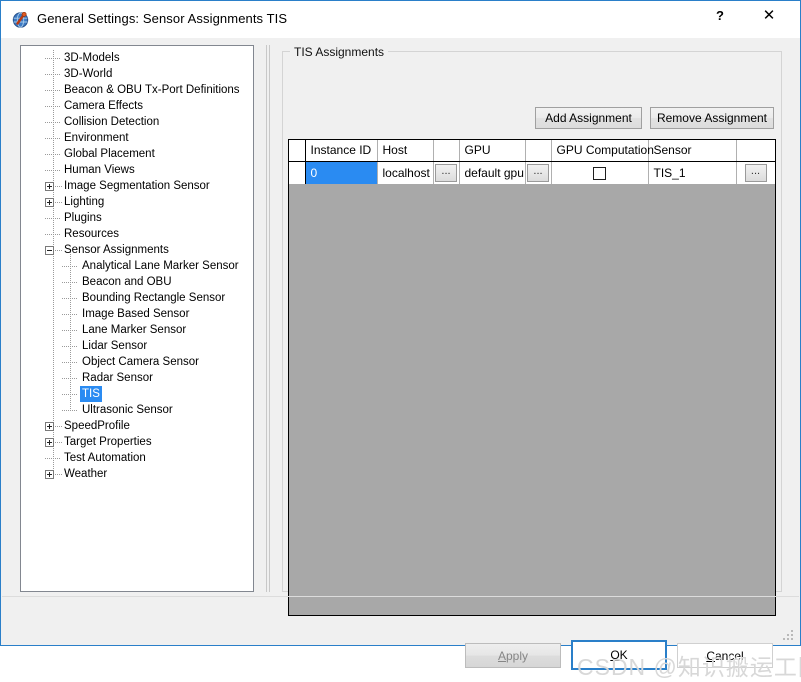 Image resolution: width=801 pixels, height=682 pixels. I want to click on tree-item-lane-marker-sensor: Lane Marker Sensor, so click(137, 330).